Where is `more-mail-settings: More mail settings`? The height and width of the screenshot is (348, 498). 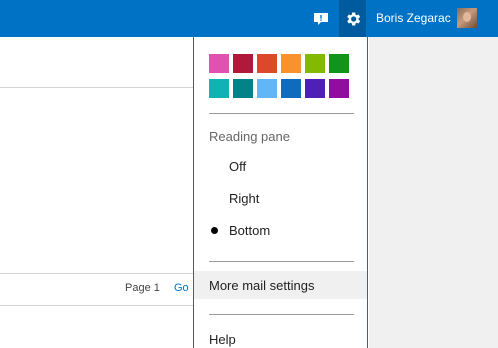 more-mail-settings: More mail settings is located at coordinates (280, 285).